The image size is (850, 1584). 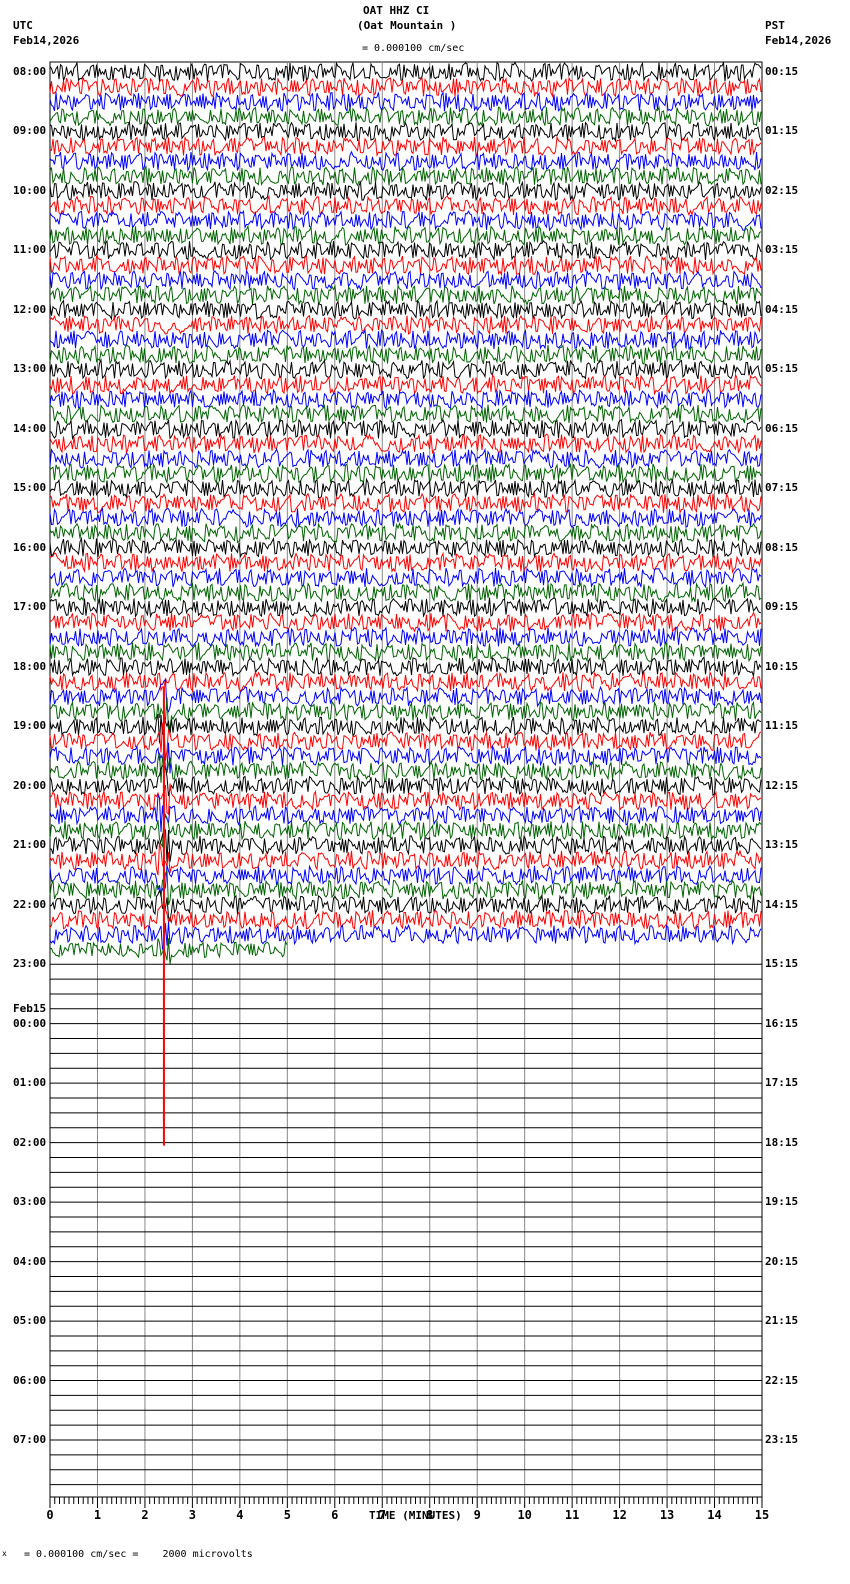 What do you see at coordinates (239, 1515) in the screenshot?
I see `x-tick-label: 4` at bounding box center [239, 1515].